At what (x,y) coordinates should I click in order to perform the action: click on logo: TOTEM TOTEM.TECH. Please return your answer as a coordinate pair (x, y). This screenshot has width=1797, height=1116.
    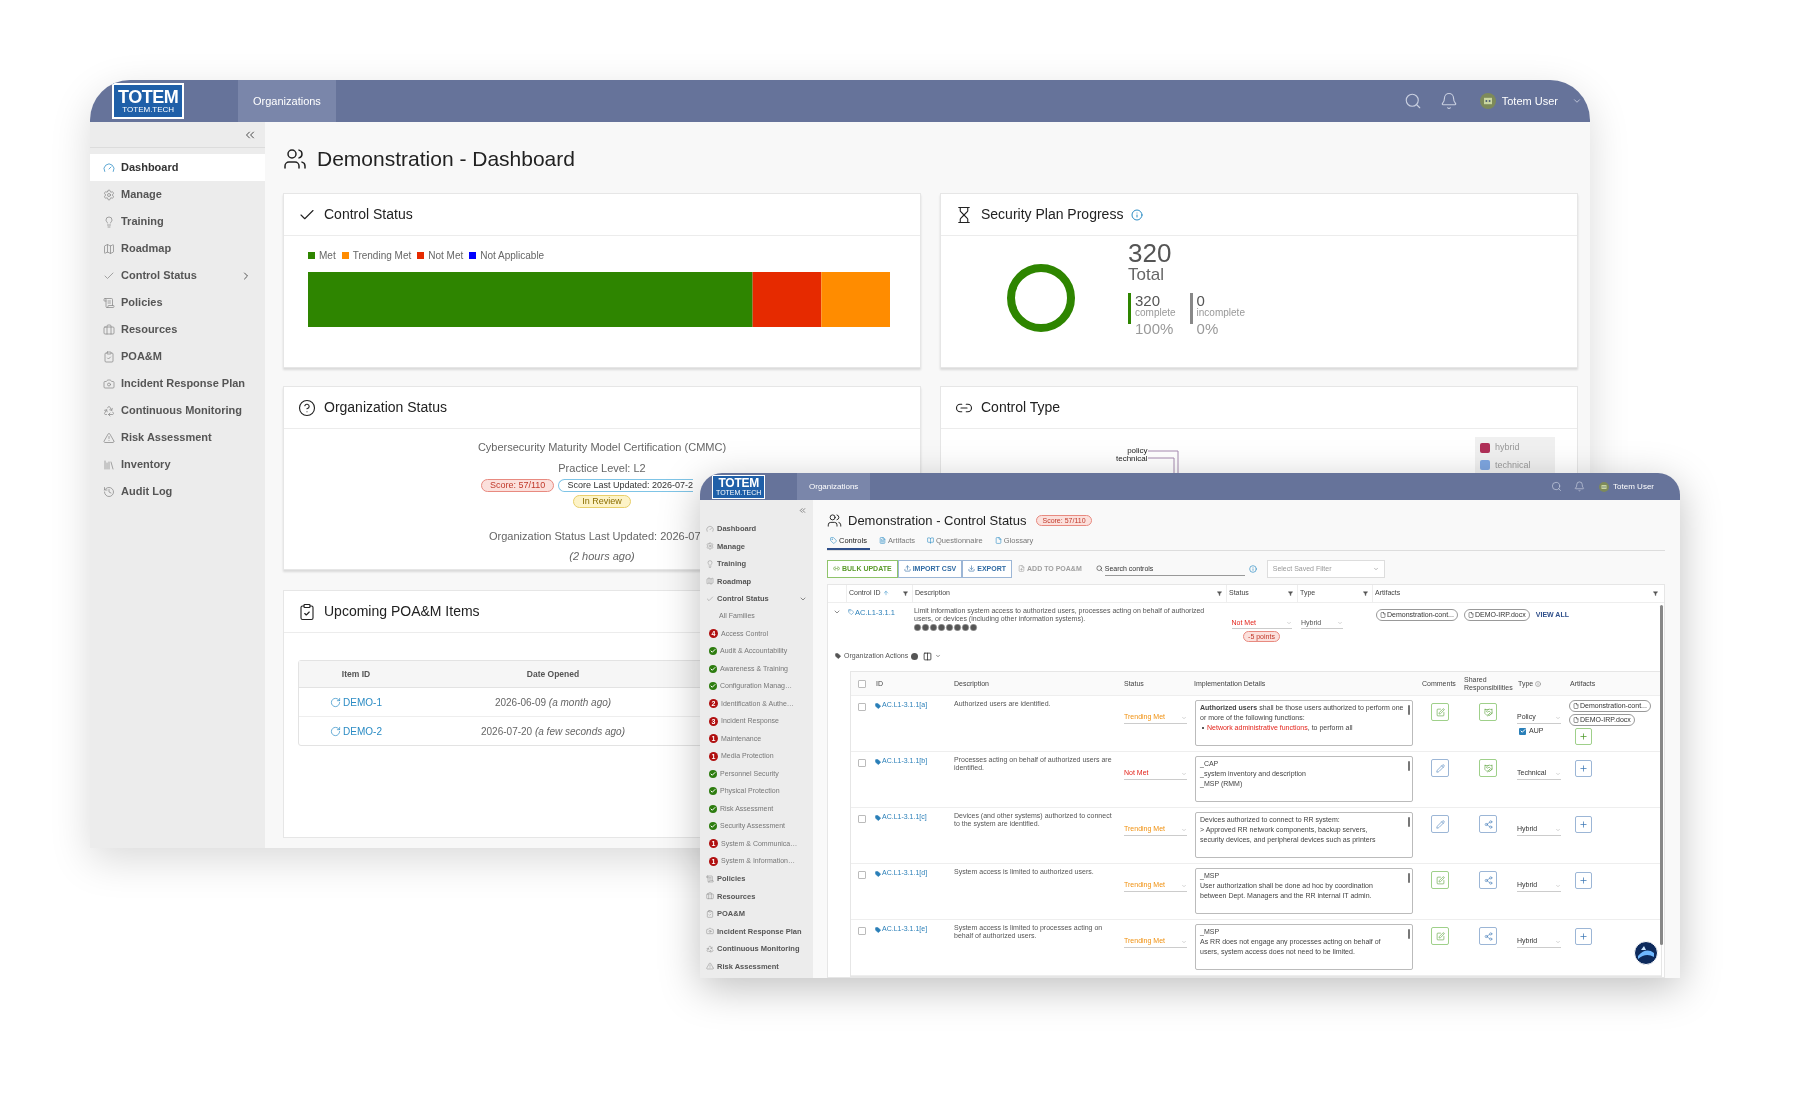
    Looking at the image, I should click on (148, 101).